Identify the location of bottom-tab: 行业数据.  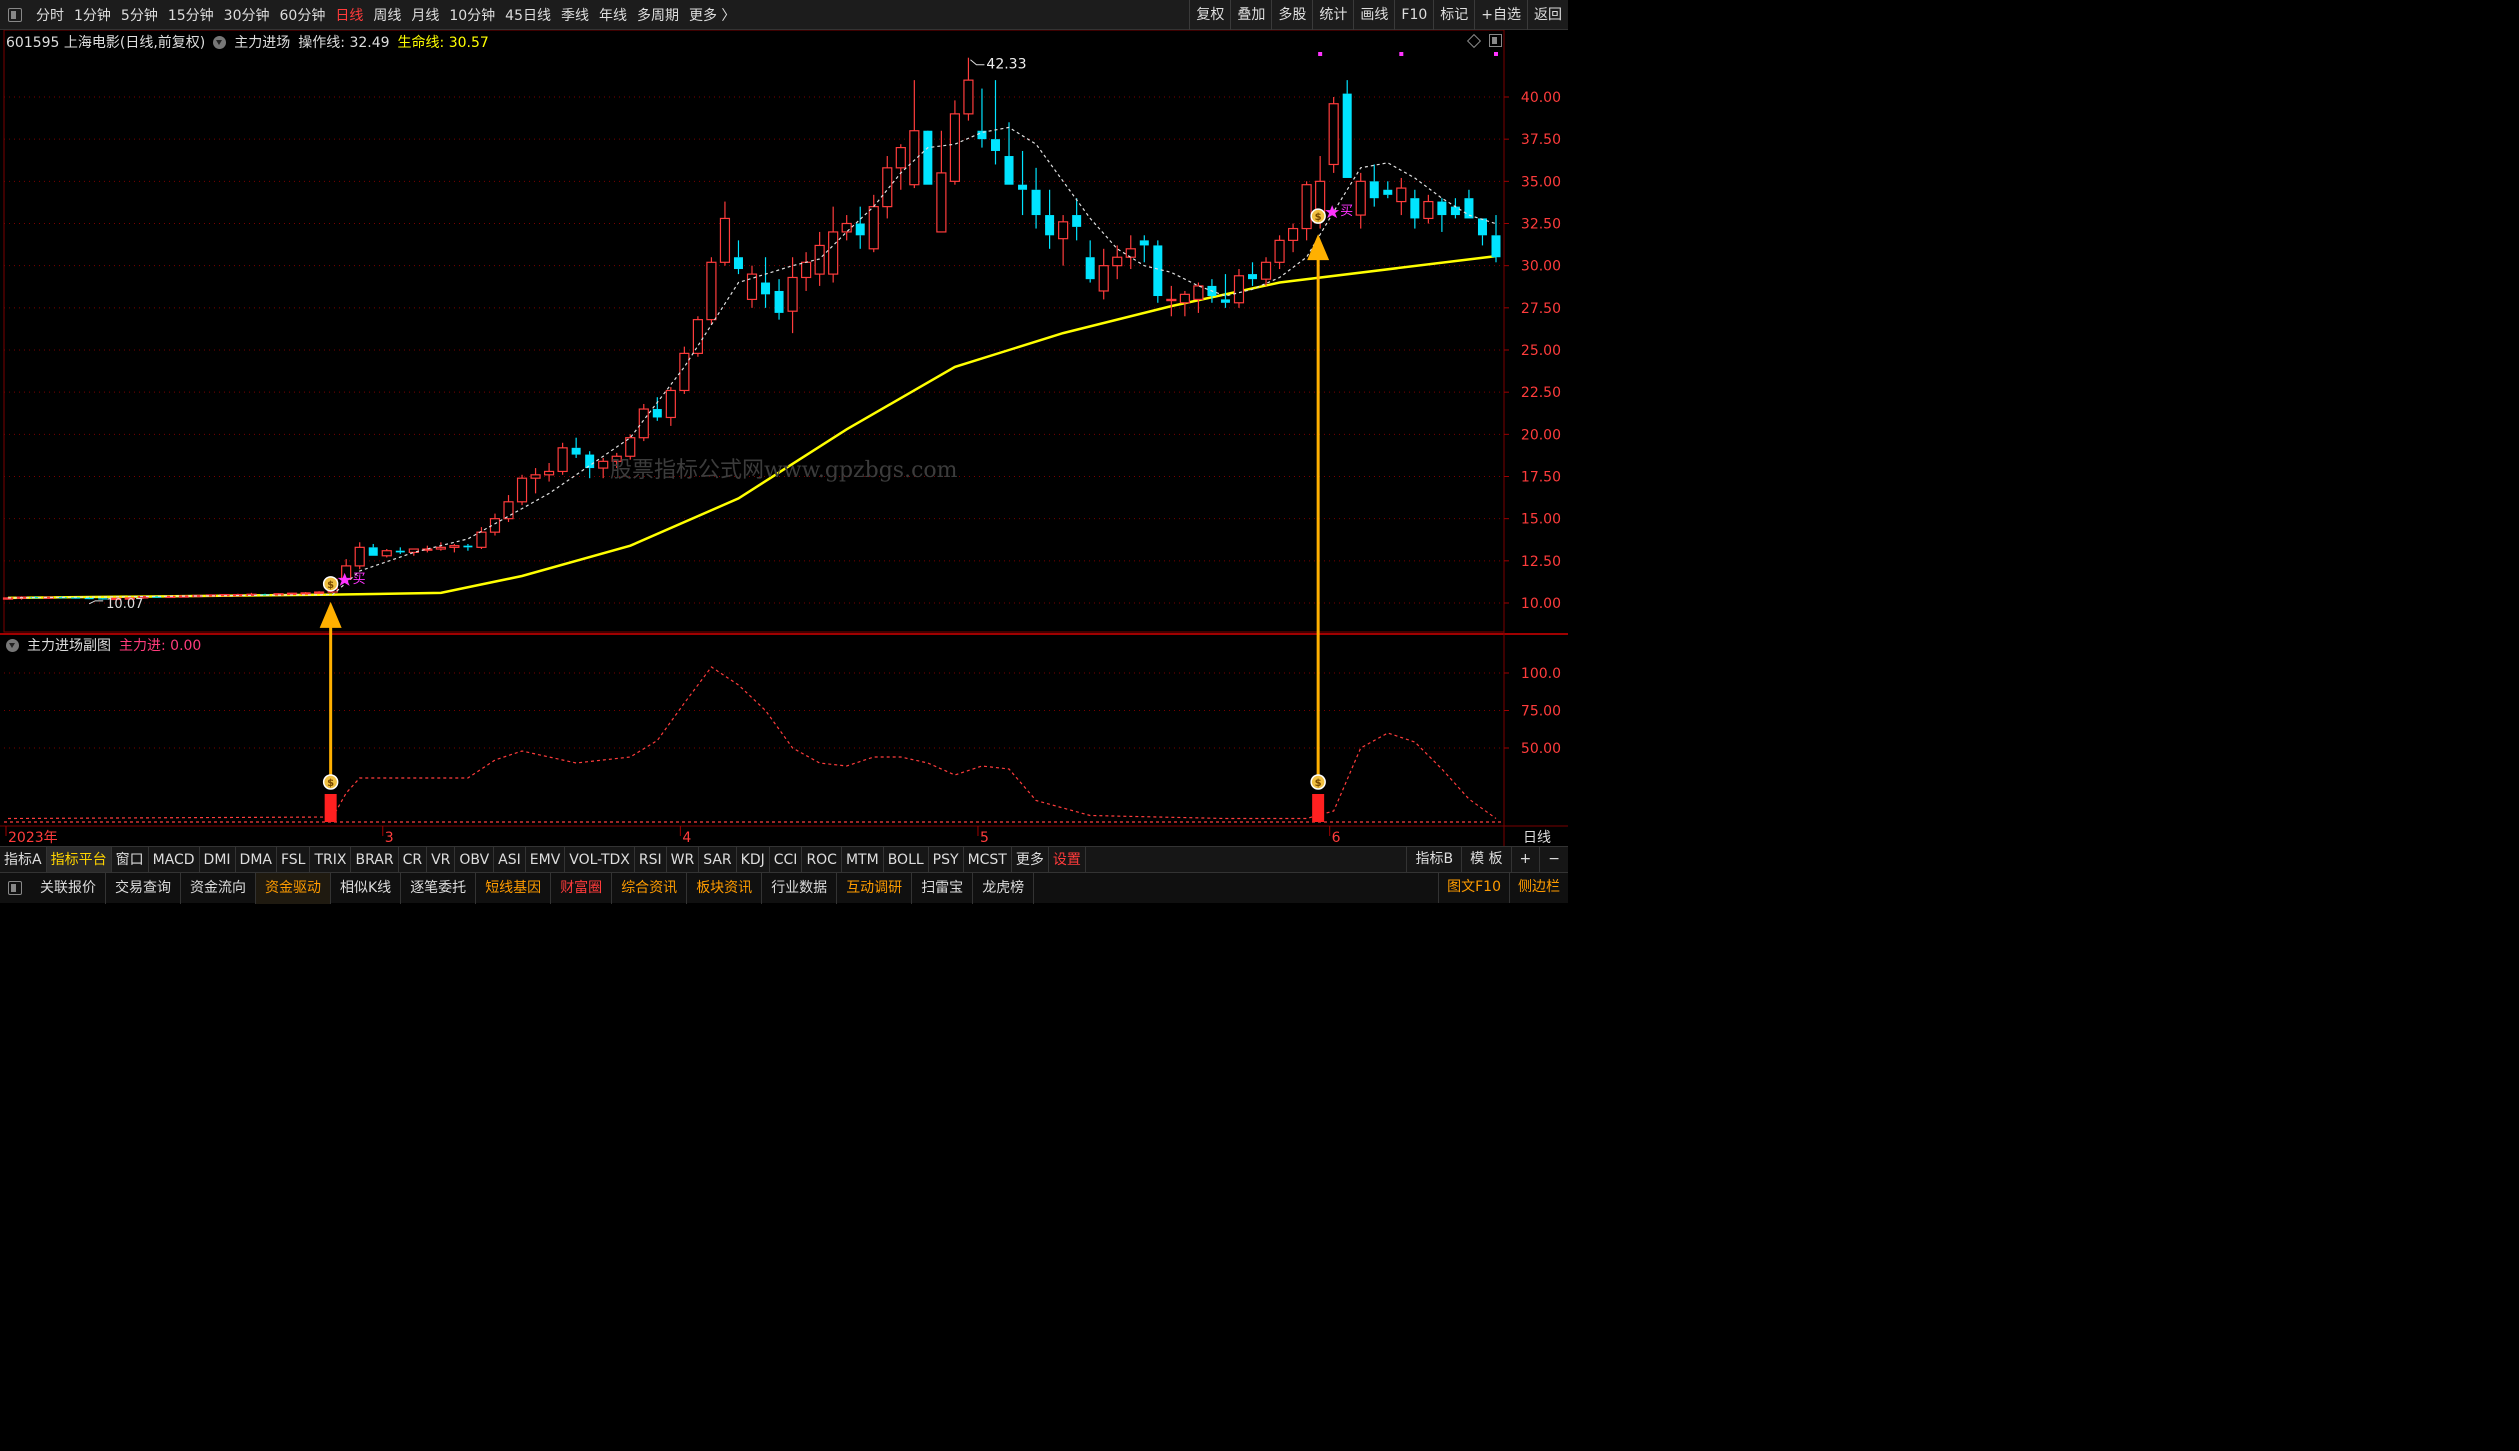
(800, 888).